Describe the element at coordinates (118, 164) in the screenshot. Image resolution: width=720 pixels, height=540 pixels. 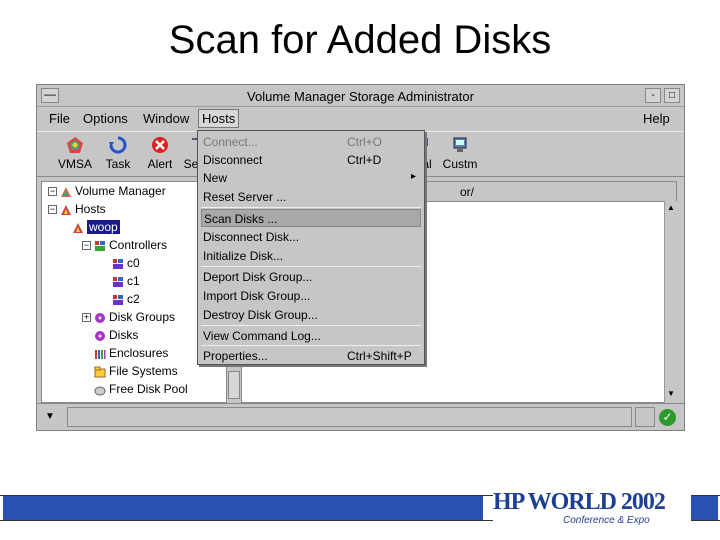
I see `task-button-label: Task` at that location.